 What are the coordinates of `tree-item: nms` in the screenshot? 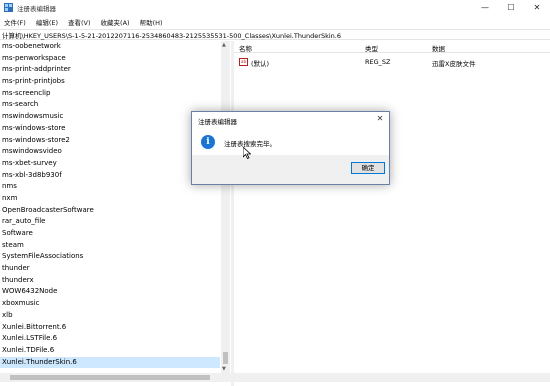 It's located at (110, 187).